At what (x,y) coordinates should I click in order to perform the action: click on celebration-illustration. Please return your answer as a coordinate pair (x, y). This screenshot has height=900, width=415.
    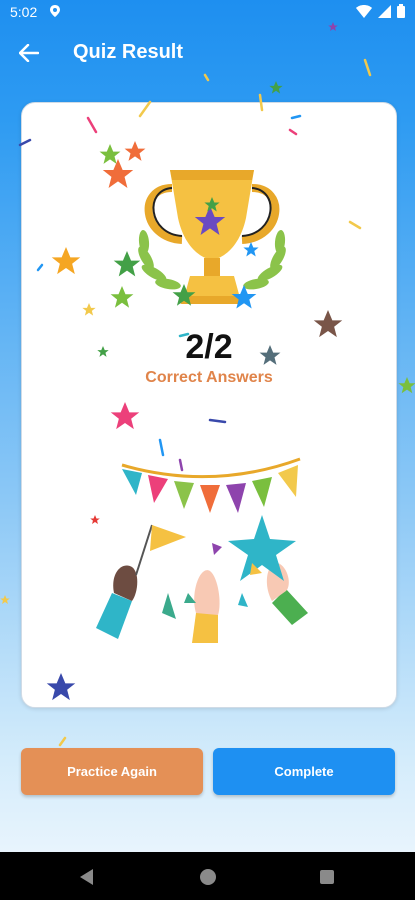
    Looking at the image, I should click on (202, 550).